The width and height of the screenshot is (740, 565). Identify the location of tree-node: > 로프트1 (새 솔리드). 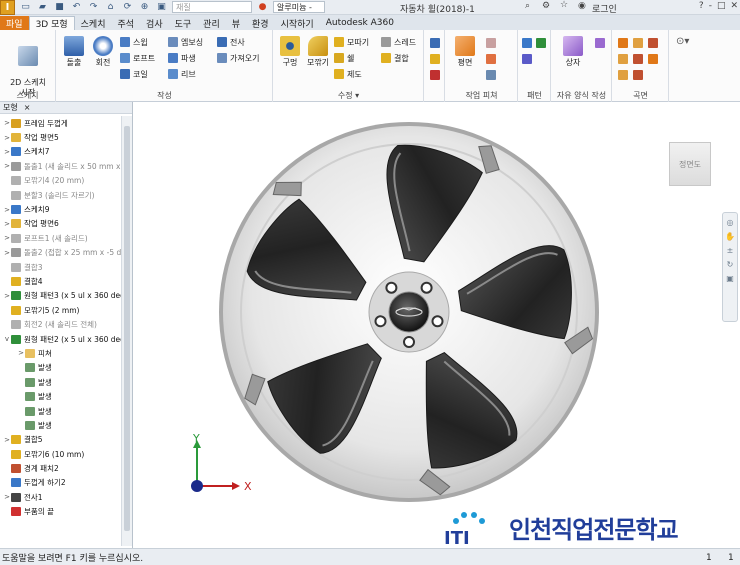
(60, 238).